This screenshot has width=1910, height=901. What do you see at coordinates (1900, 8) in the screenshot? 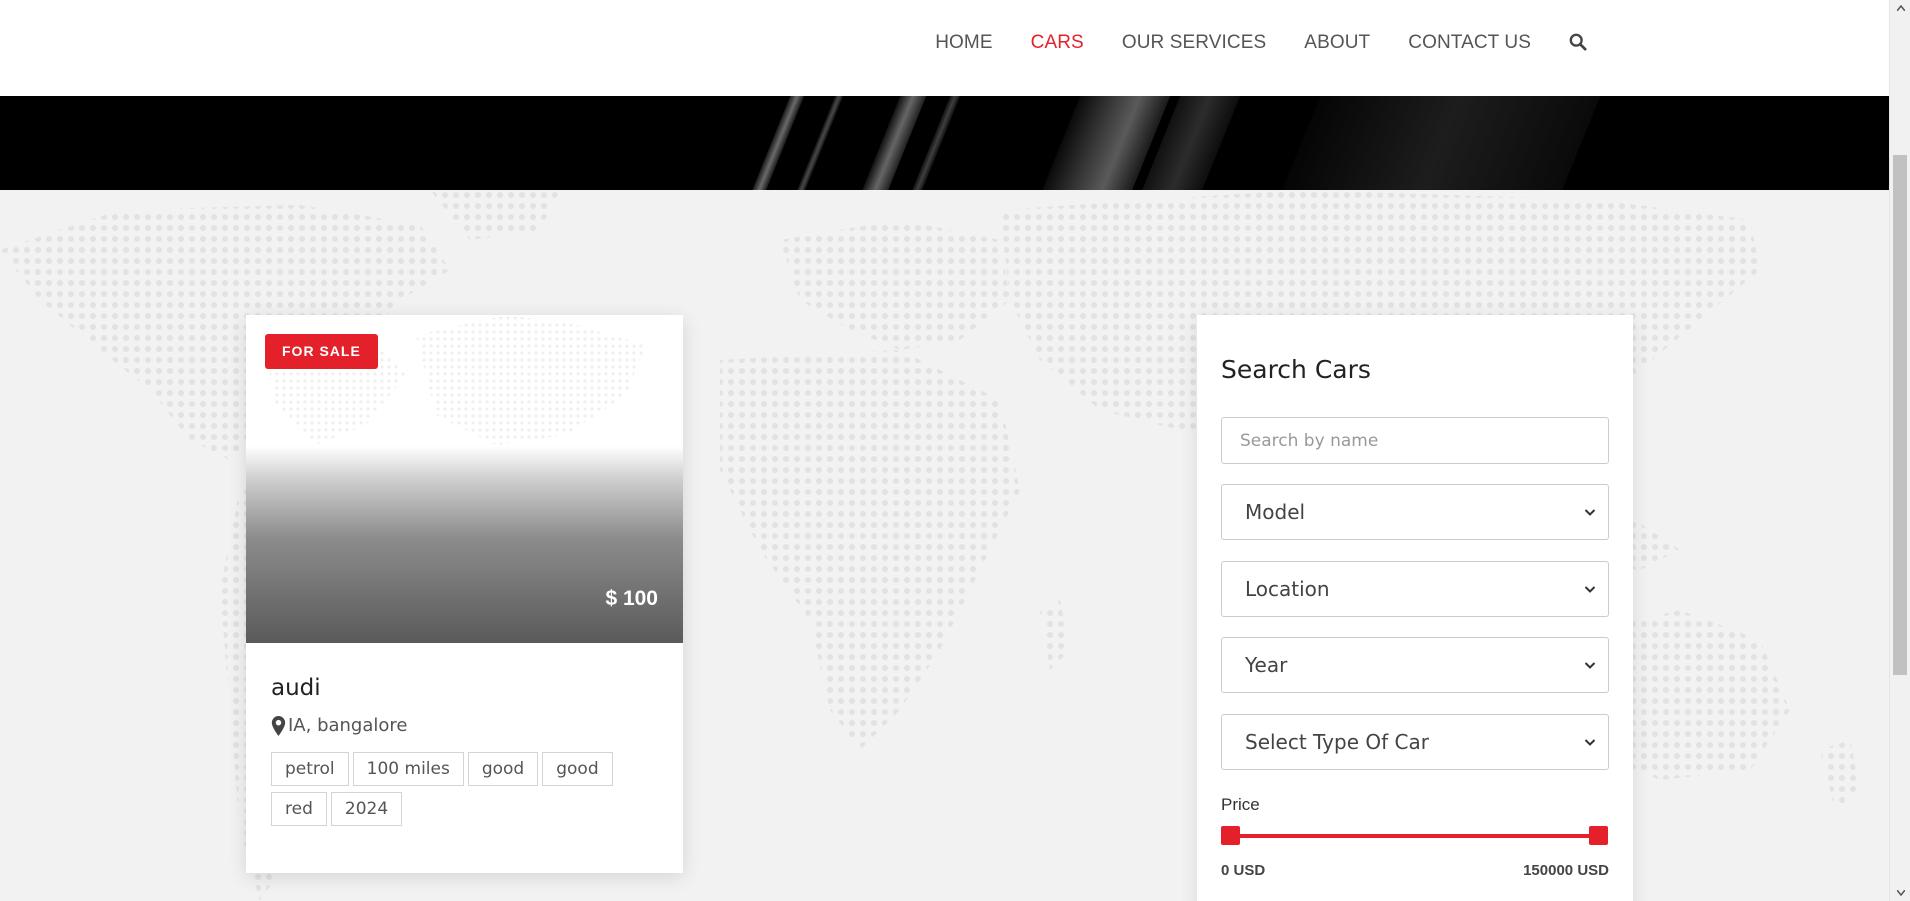
I see `scroll-up-arrow` at bounding box center [1900, 8].